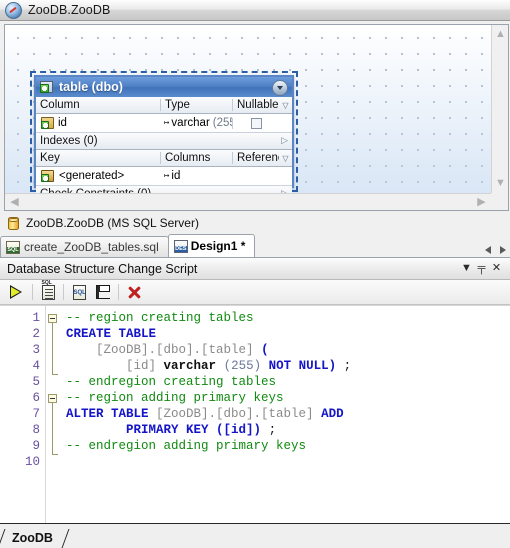 The width and height of the screenshot is (510, 548). What do you see at coordinates (13, 247) in the screenshot?
I see `sql-file-icon` at bounding box center [13, 247].